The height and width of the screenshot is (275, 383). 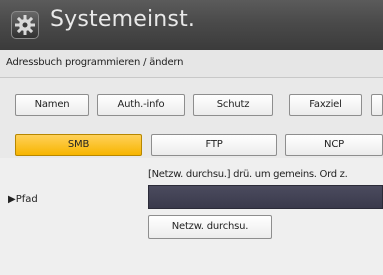 What do you see at coordinates (233, 105) in the screenshot?
I see `tab-schutz: Schutz` at bounding box center [233, 105].